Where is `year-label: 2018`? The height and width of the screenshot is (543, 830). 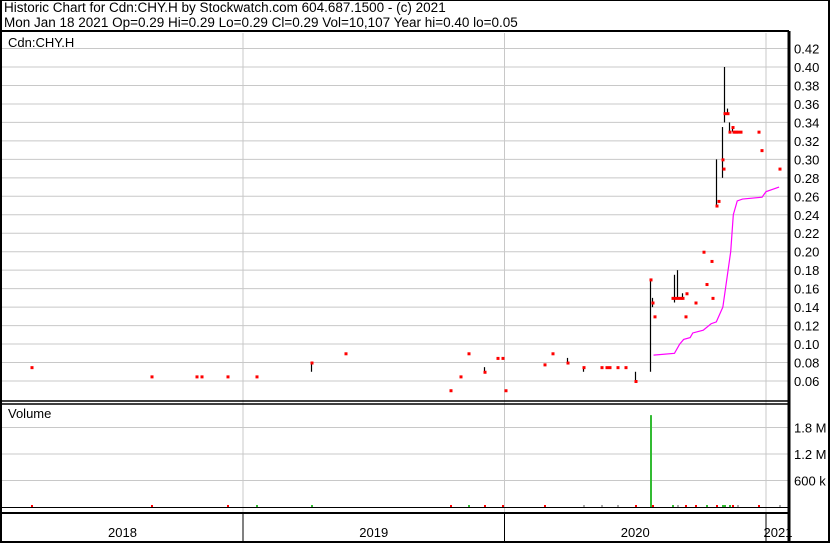 year-label: 2018 is located at coordinates (122, 532).